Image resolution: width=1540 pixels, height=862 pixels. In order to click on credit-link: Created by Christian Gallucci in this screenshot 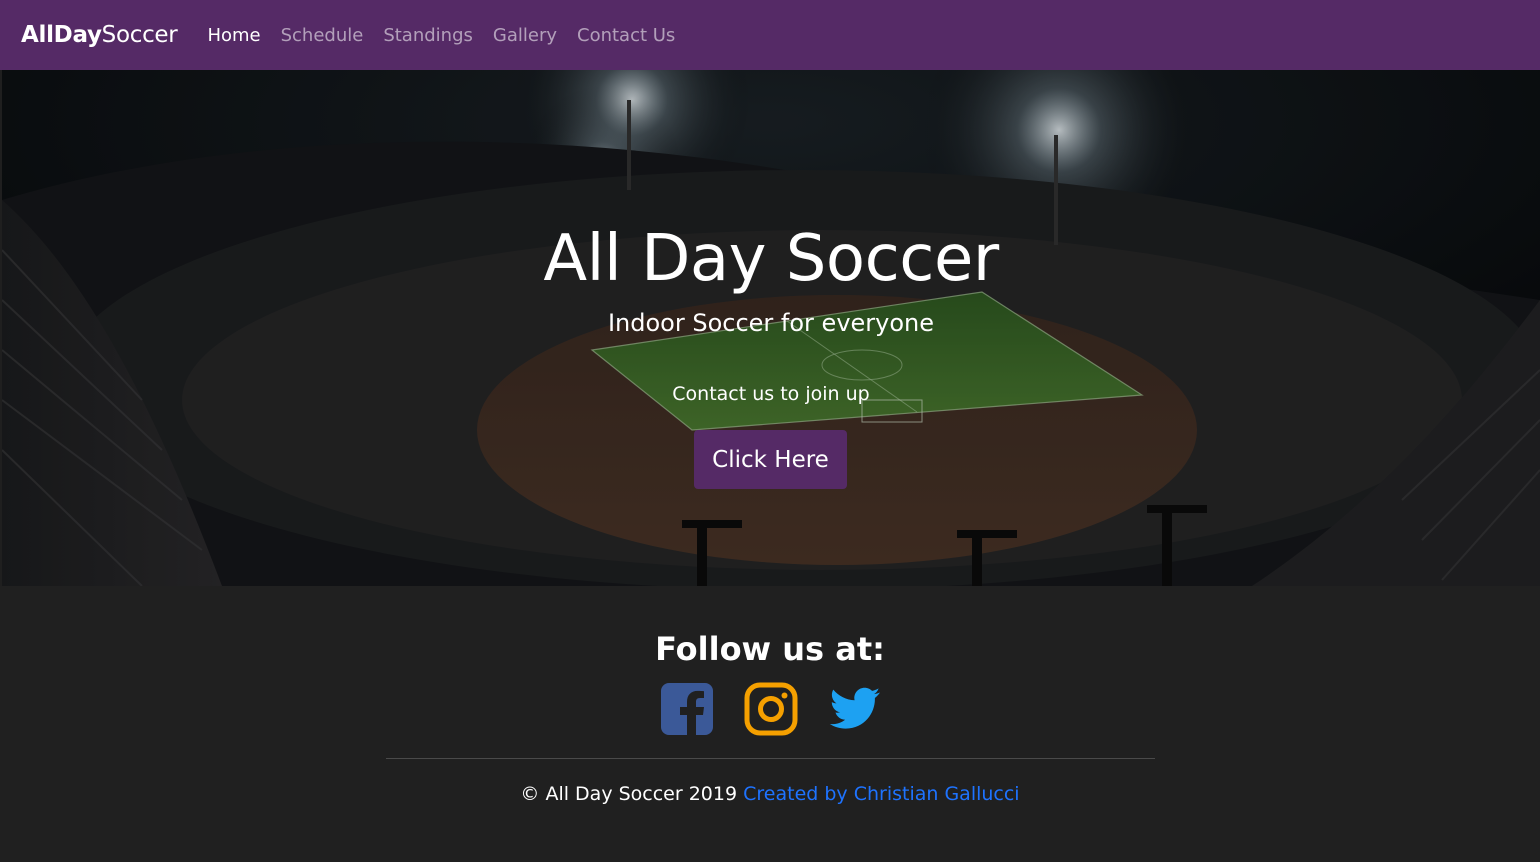, I will do `click(881, 794)`.